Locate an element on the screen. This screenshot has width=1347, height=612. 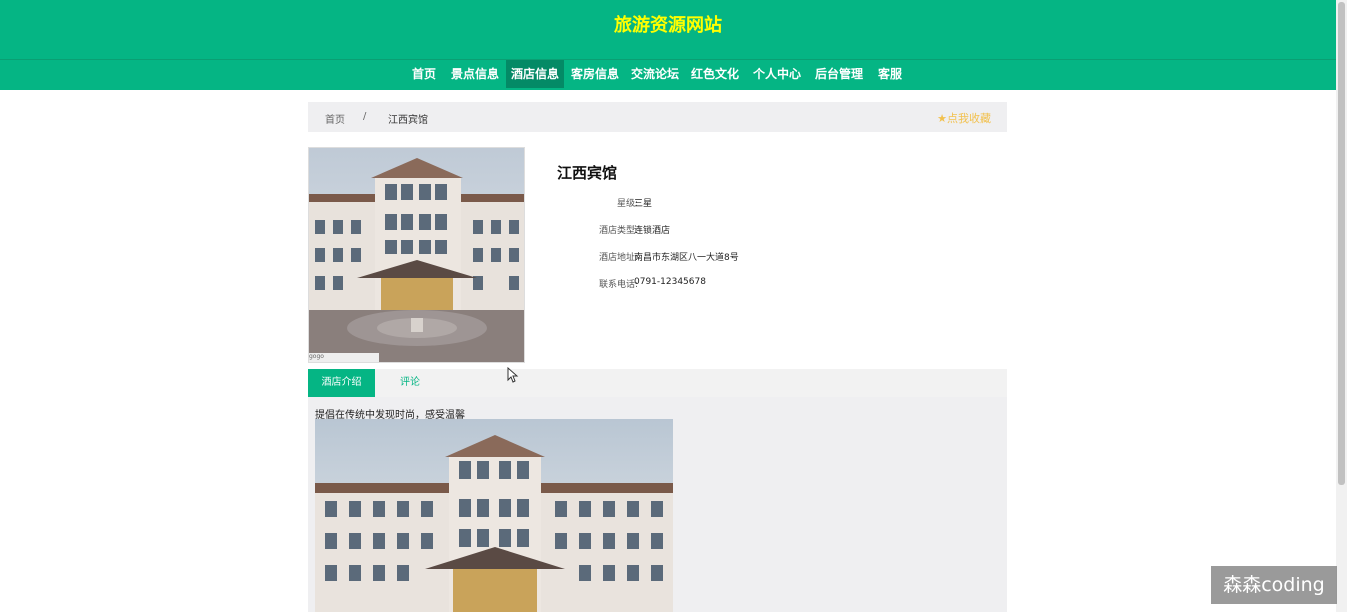
star-rating-value: 三星 is located at coordinates (643, 204).